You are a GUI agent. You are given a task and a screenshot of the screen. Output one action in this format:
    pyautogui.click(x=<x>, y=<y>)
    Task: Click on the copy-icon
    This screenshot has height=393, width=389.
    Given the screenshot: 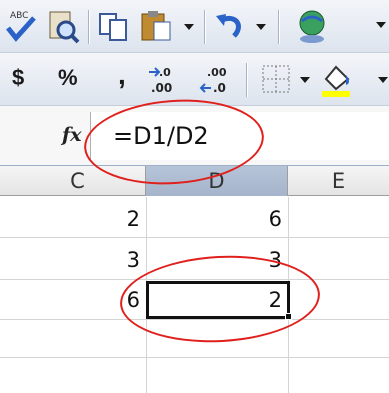 What is the action you would take?
    pyautogui.click(x=114, y=26)
    